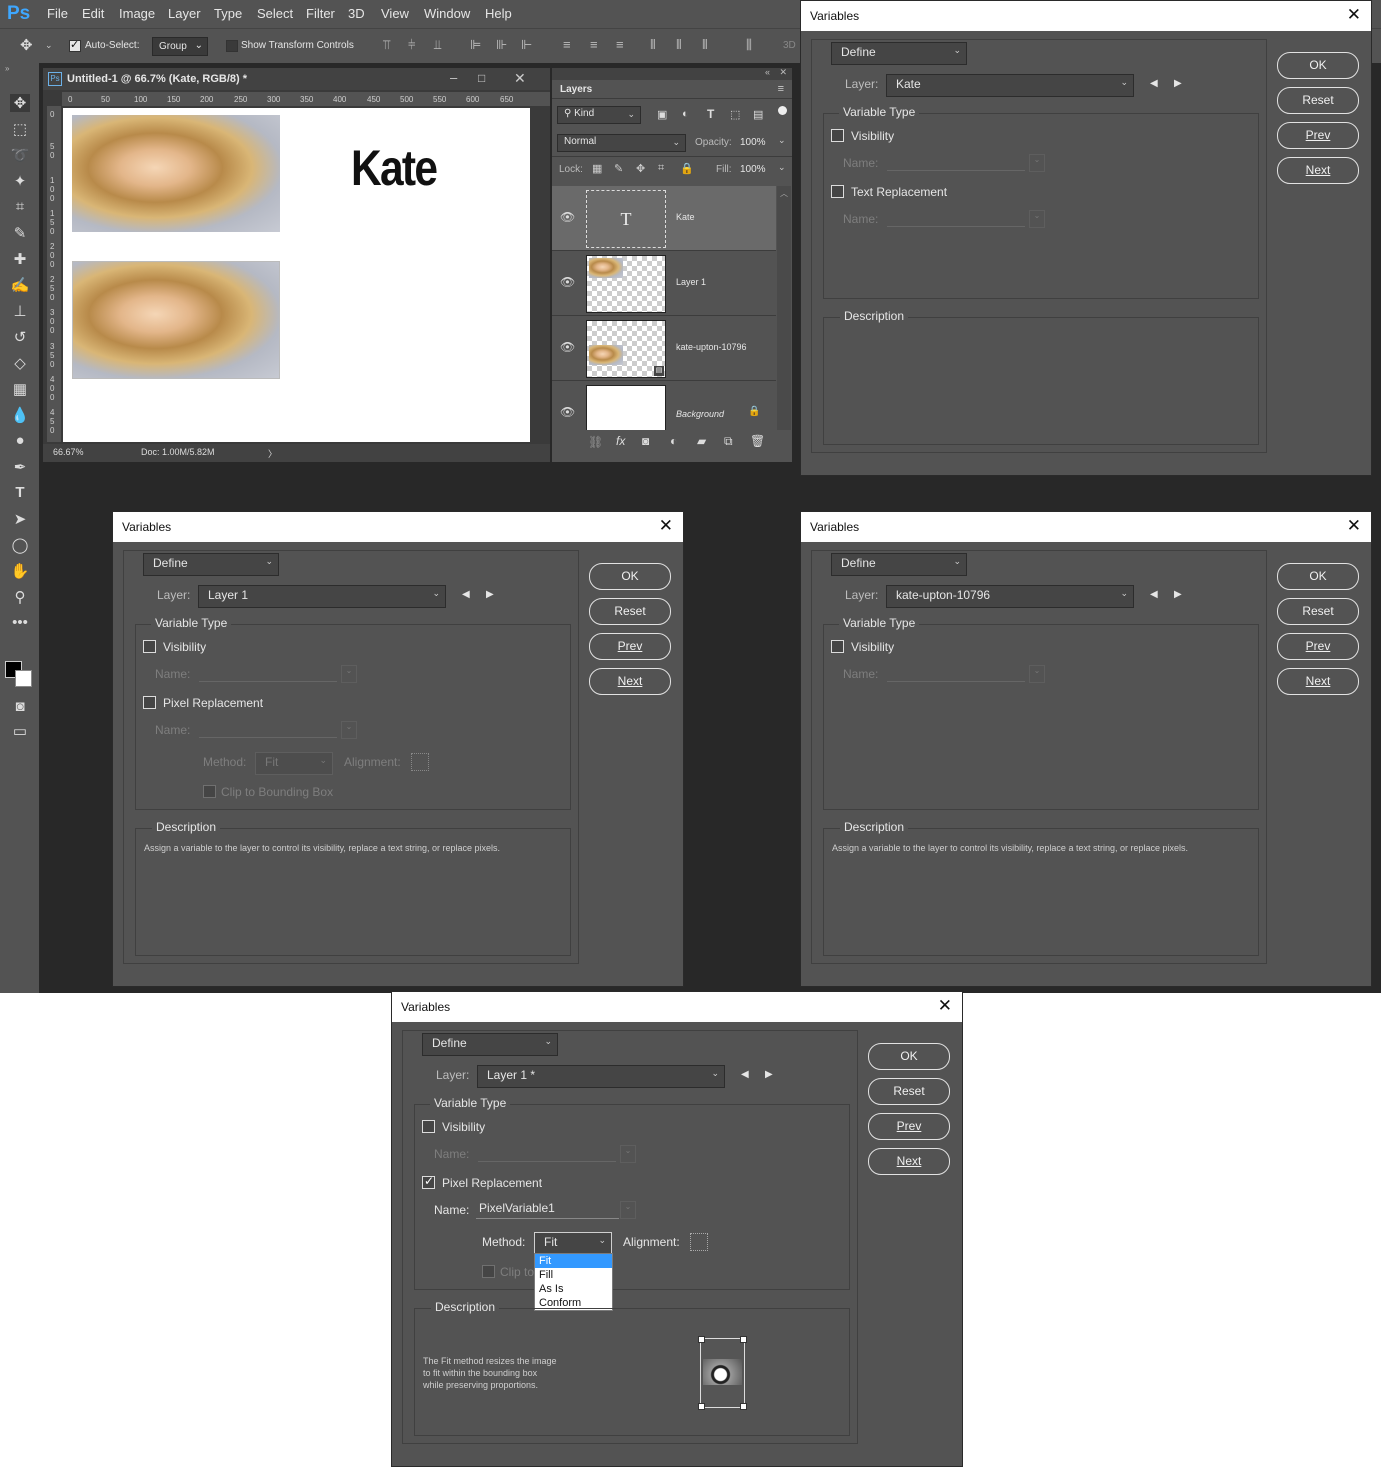 The height and width of the screenshot is (1469, 1381). What do you see at coordinates (784, 193) in the screenshot?
I see `scroll-up-icon: ︿` at bounding box center [784, 193].